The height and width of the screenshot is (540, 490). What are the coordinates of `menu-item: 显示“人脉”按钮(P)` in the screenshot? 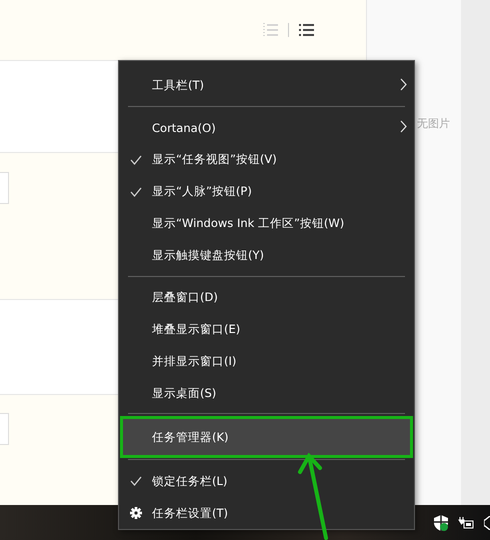 It's located at (266, 192).